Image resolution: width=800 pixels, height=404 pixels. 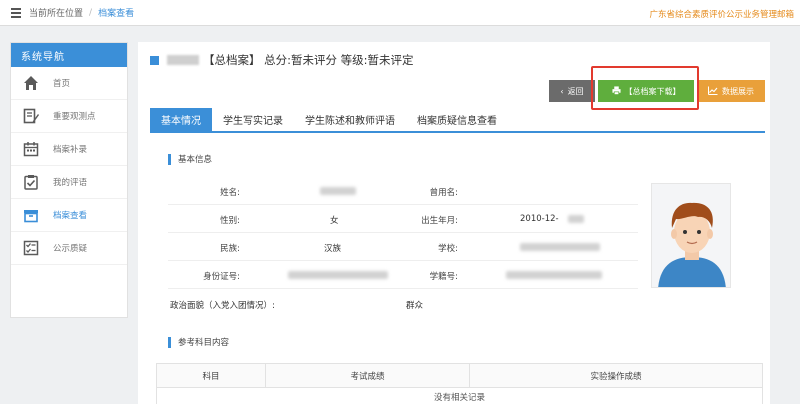 What do you see at coordinates (230, 221) in the screenshot?
I see `gender-label: 性别:` at bounding box center [230, 221].